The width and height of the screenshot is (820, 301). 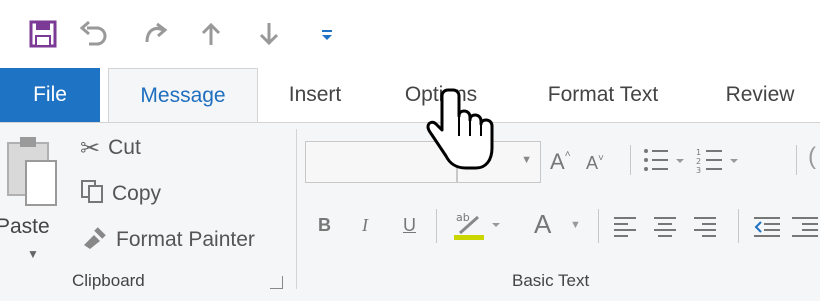 What do you see at coordinates (462, 129) in the screenshot?
I see `hand-pointer-icon` at bounding box center [462, 129].